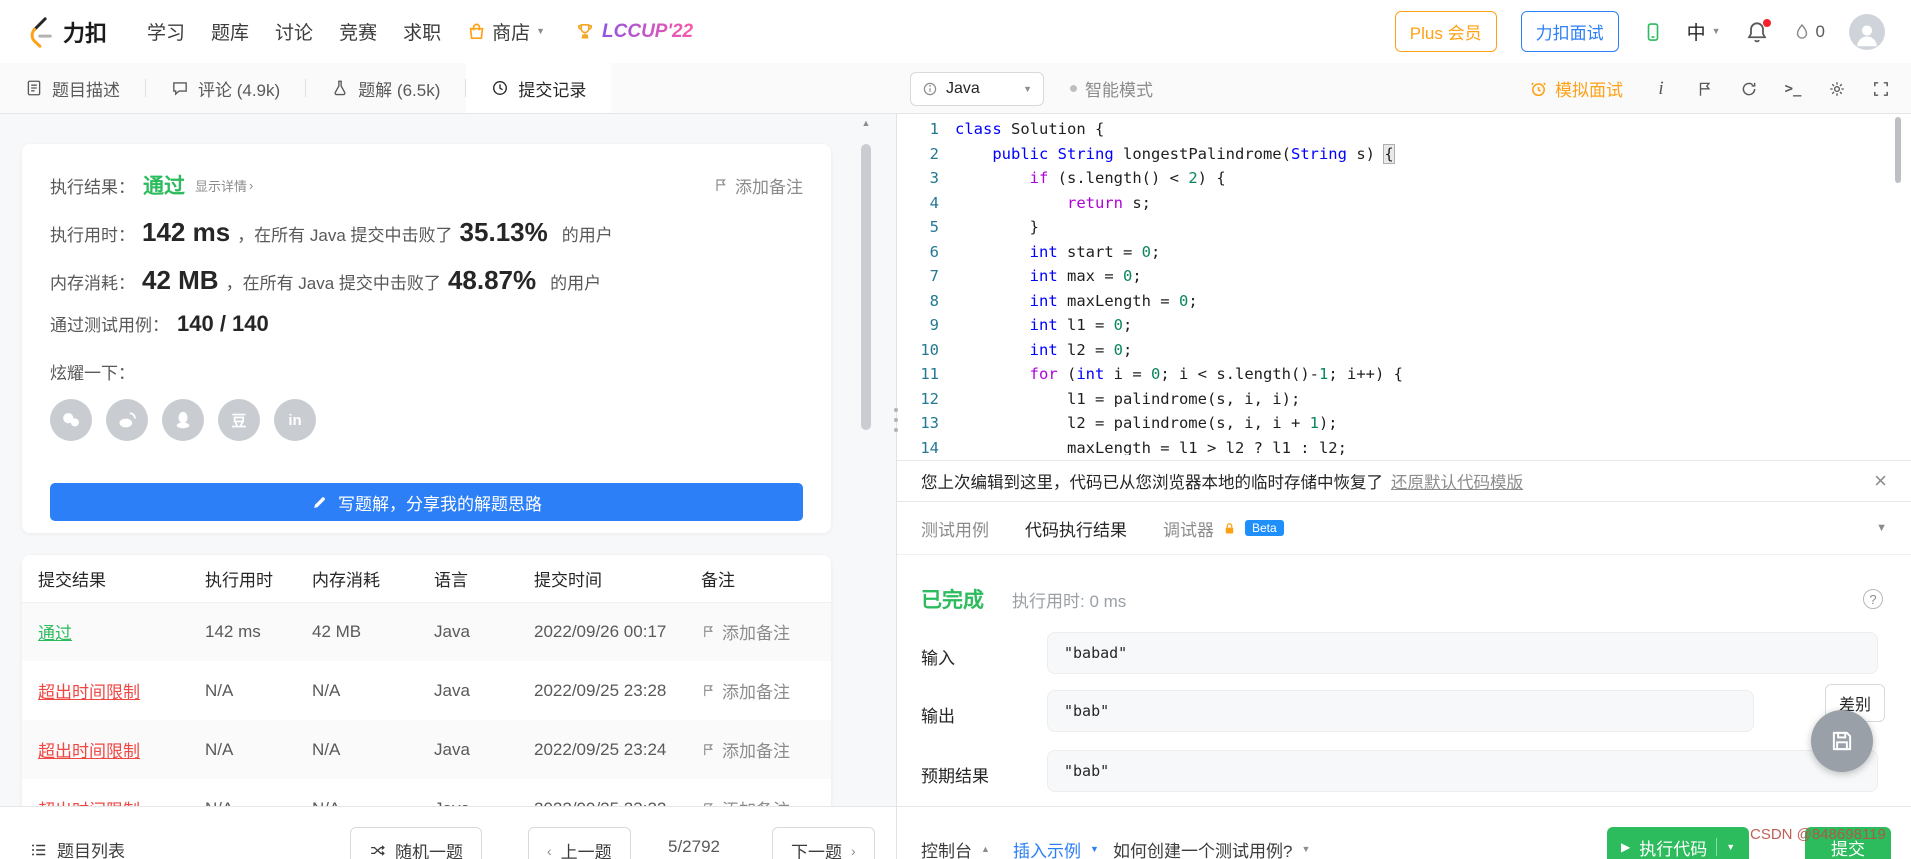 The height and width of the screenshot is (859, 1911). Describe the element at coordinates (127, 420) in the screenshot. I see `weibo-icon` at that location.